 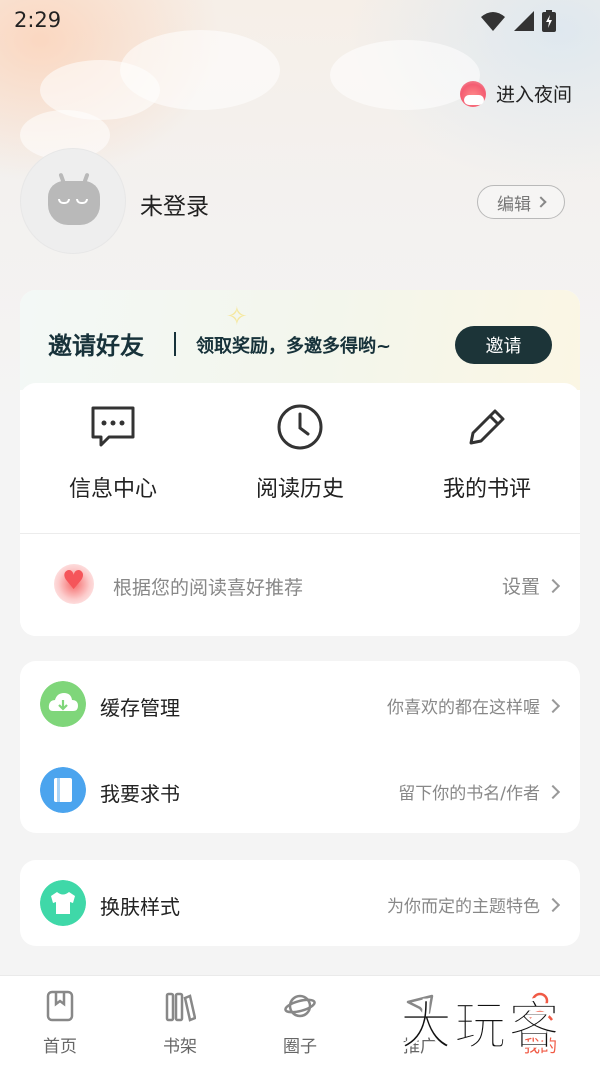 I want to click on watermark-text: 大玩客, so click(x=481, y=1027).